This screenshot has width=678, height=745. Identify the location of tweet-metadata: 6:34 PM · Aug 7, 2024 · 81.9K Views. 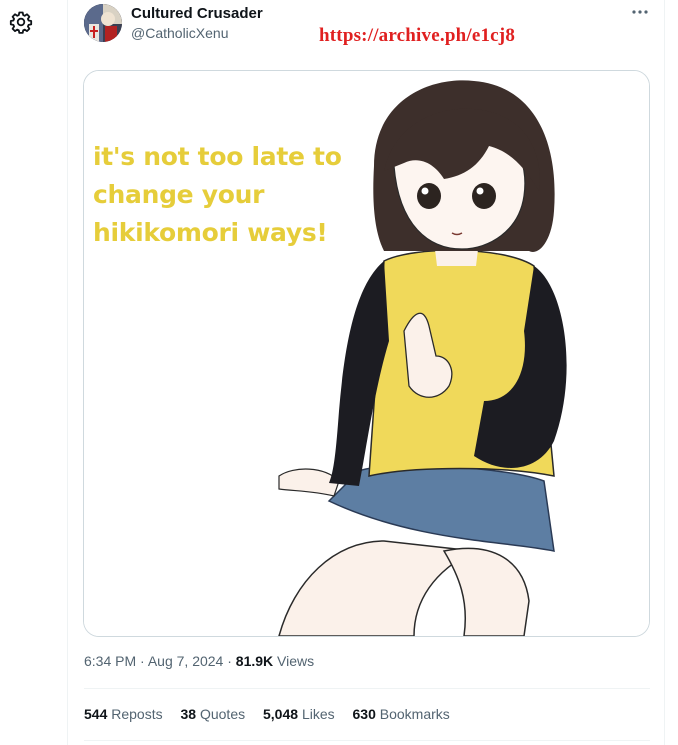
(199, 661).